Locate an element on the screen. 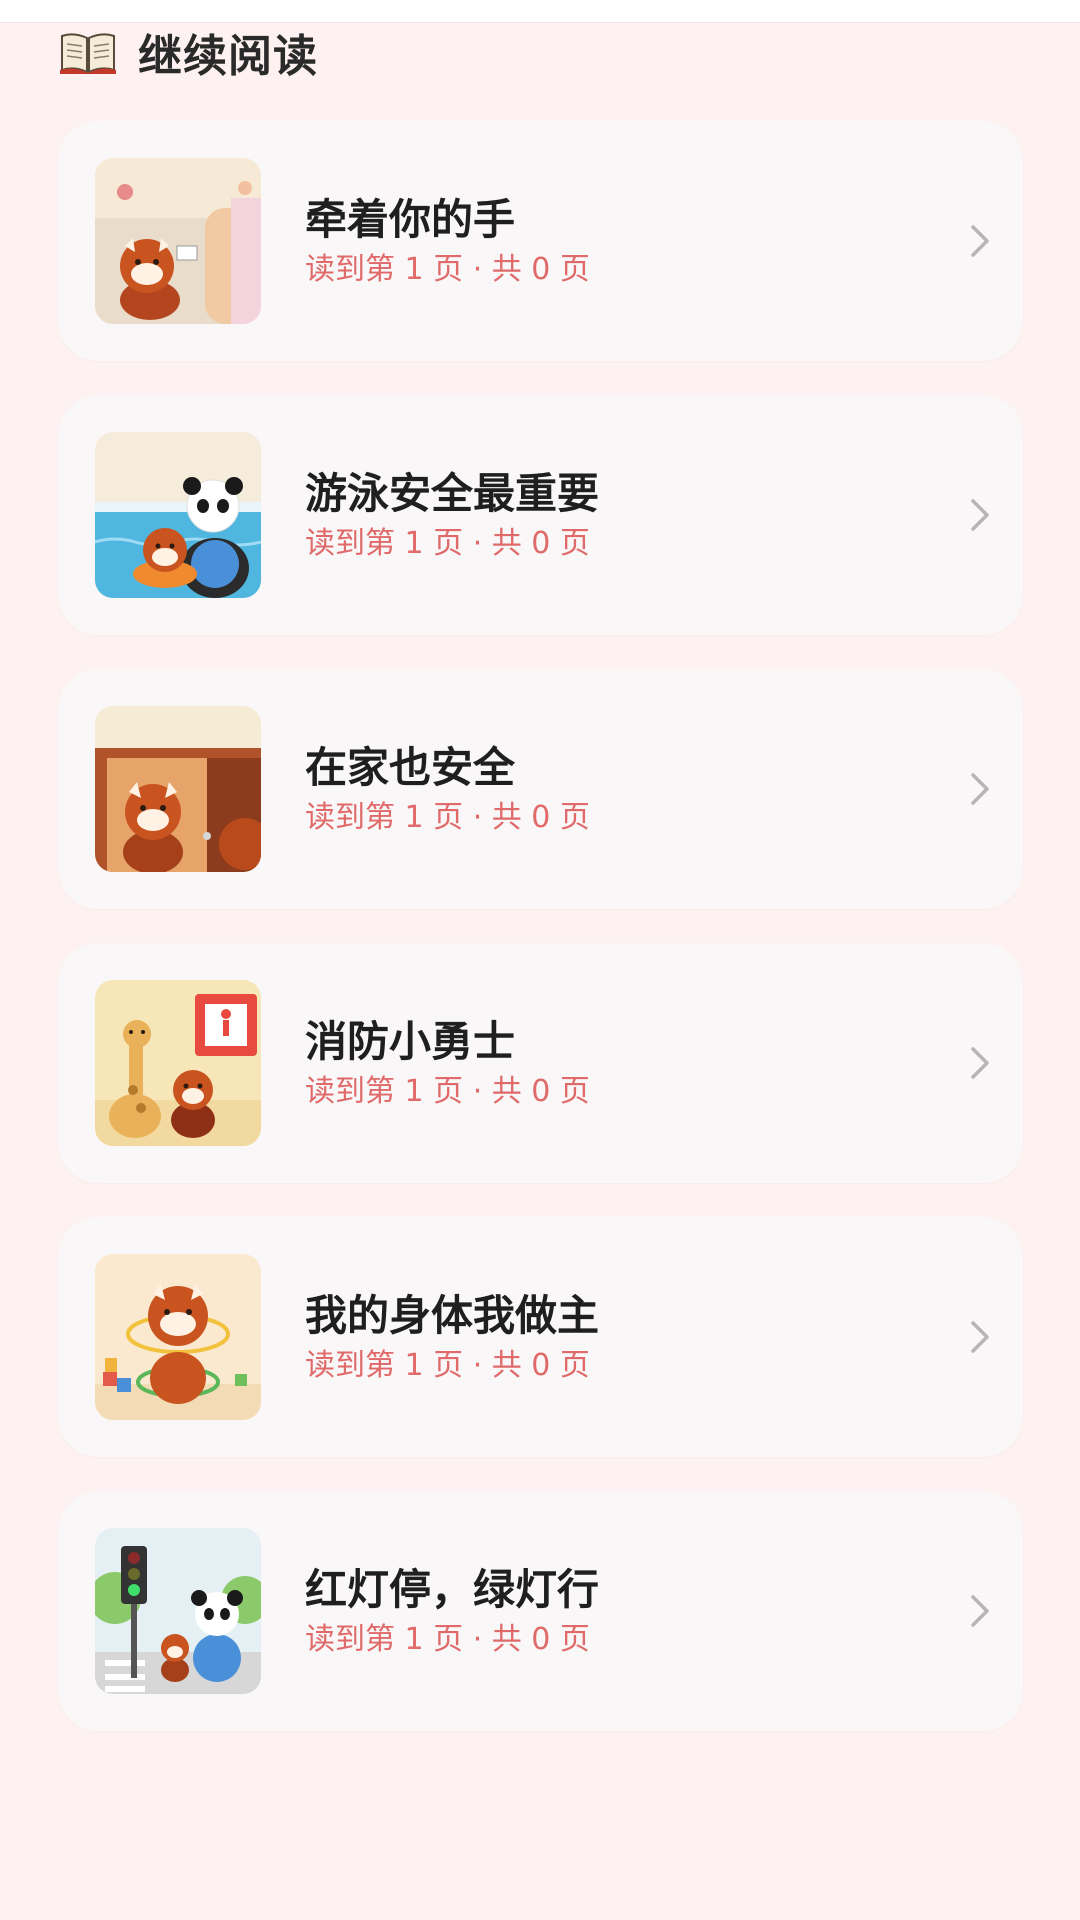 This screenshot has height=1920, width=1080. book-title: 我的身体我做主 is located at coordinates (452, 1315).